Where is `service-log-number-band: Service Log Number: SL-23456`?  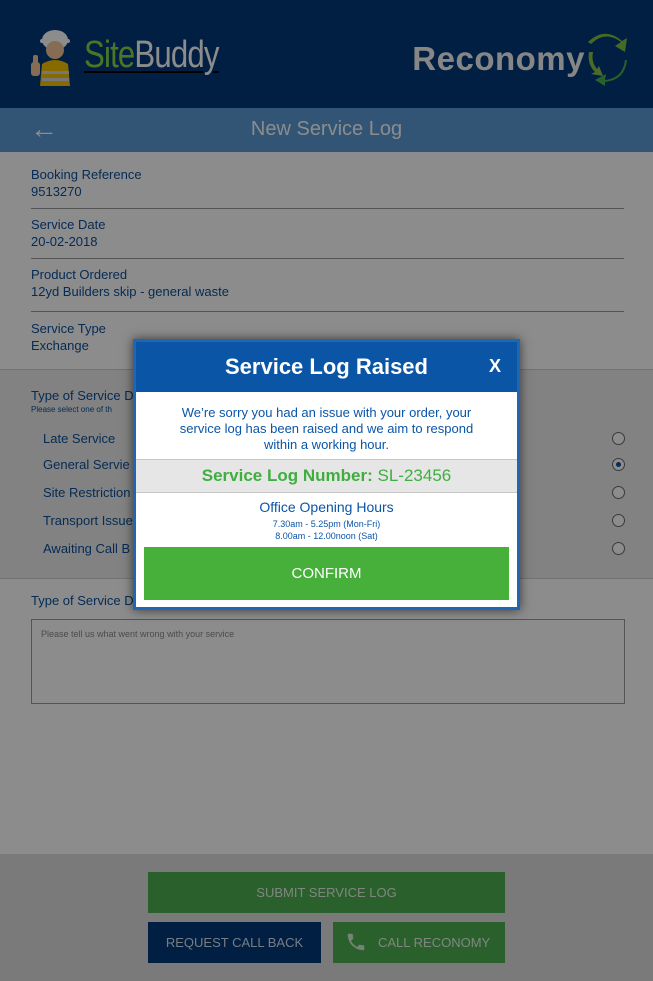 service-log-number-band: Service Log Number: SL-23456 is located at coordinates (326, 476).